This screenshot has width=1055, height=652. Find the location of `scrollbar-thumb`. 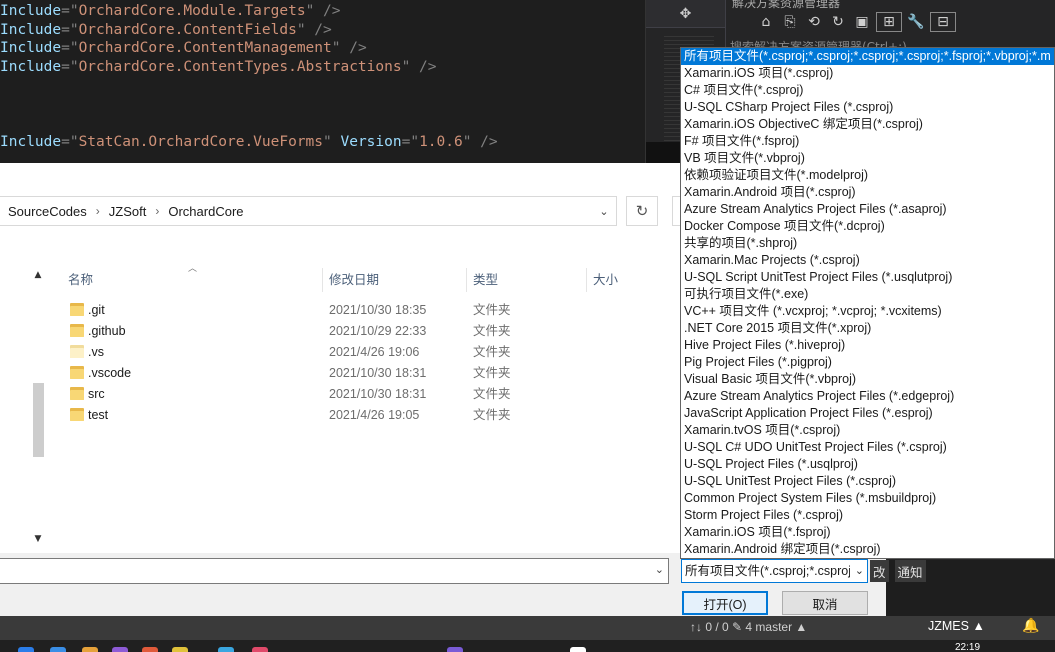

scrollbar-thumb is located at coordinates (38, 420).